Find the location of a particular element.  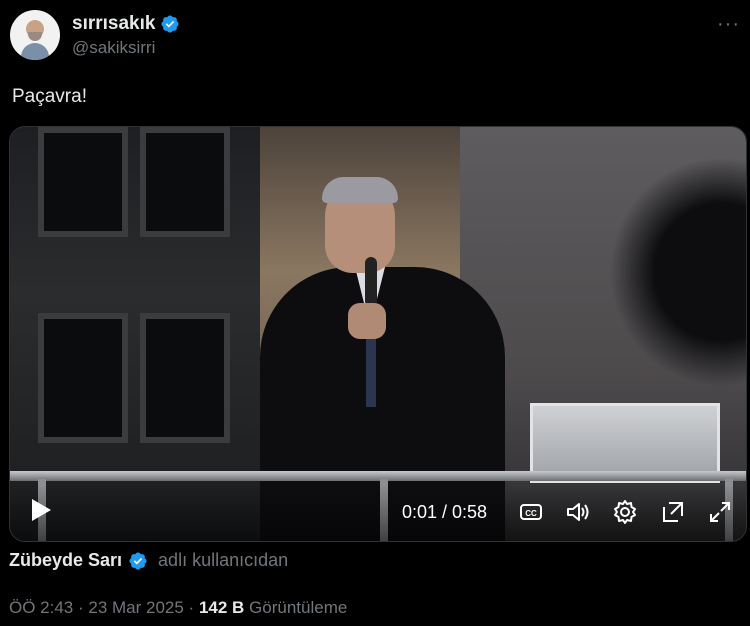

view-count: 142 B is located at coordinates (221, 607).